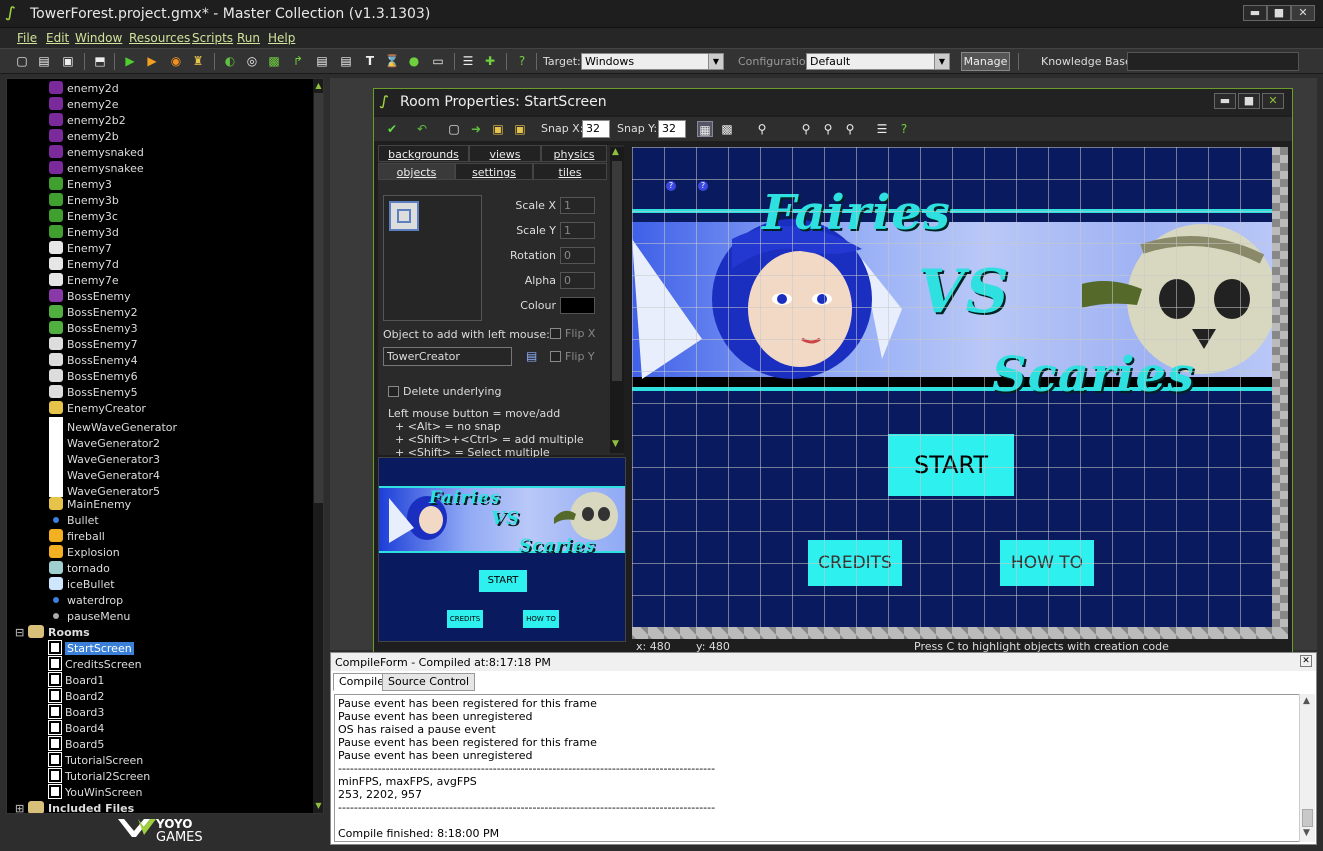 This screenshot has height=851, width=1323. I want to click on tree-object-item: EnemyCreator, so click(97, 409).